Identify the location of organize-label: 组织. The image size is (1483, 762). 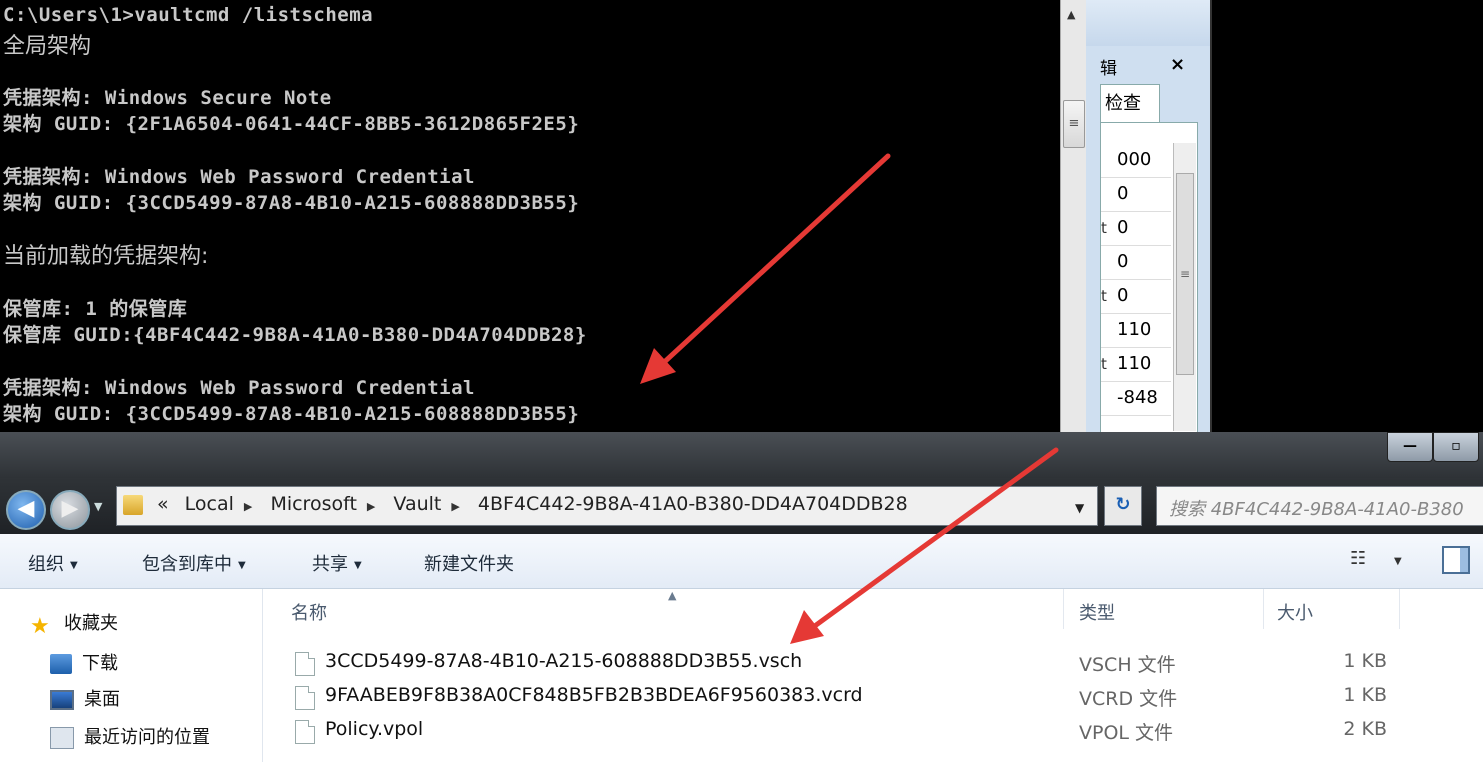
(46, 564).